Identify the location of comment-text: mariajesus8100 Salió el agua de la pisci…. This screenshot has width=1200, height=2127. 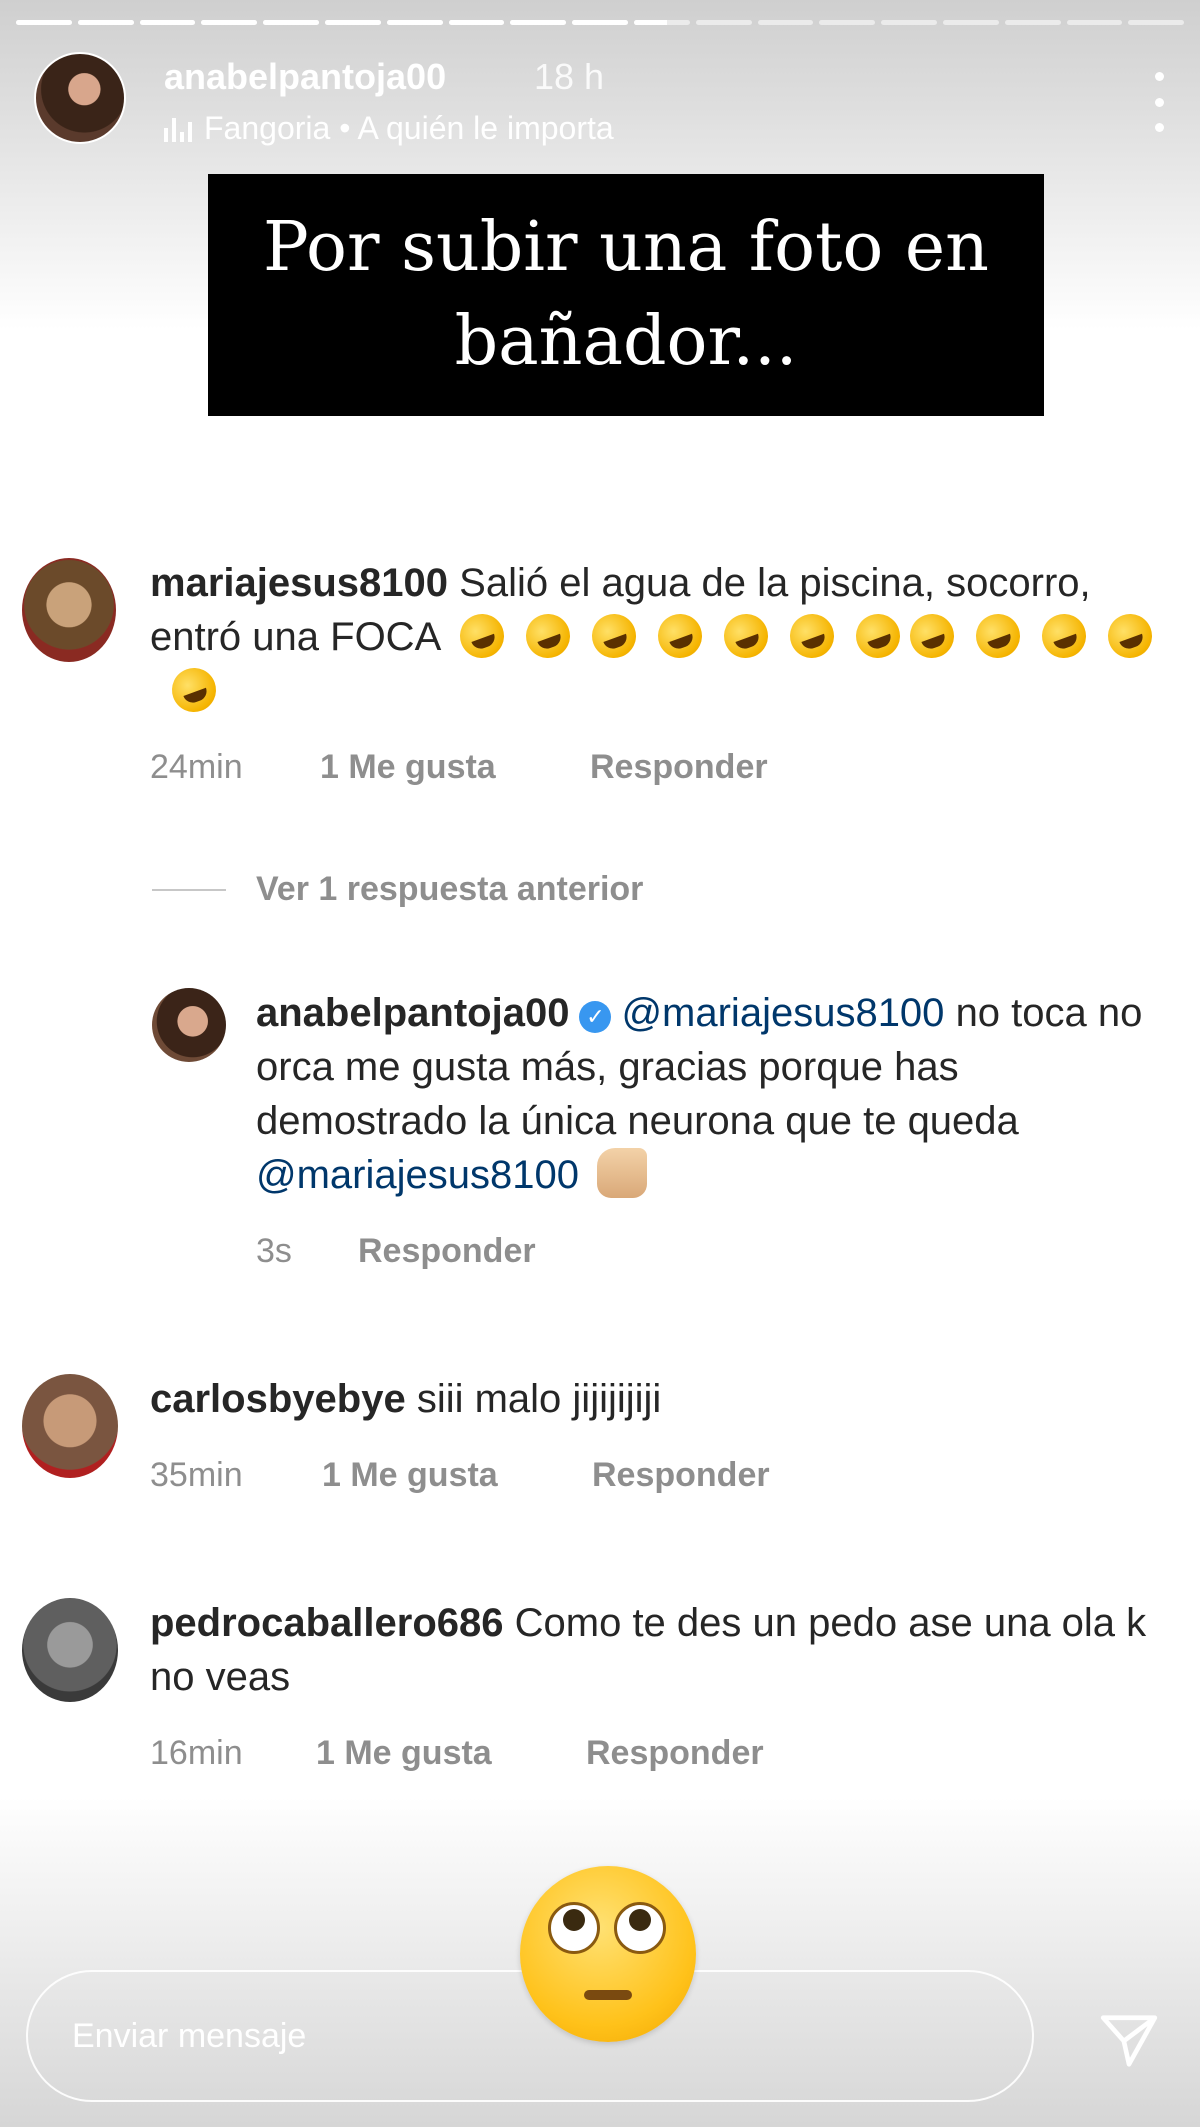
(665, 637).